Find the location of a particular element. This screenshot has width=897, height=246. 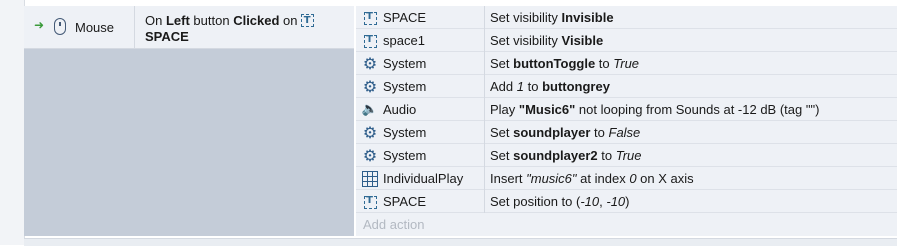

action-description: Set soundplayer2 to True is located at coordinates (566, 155).